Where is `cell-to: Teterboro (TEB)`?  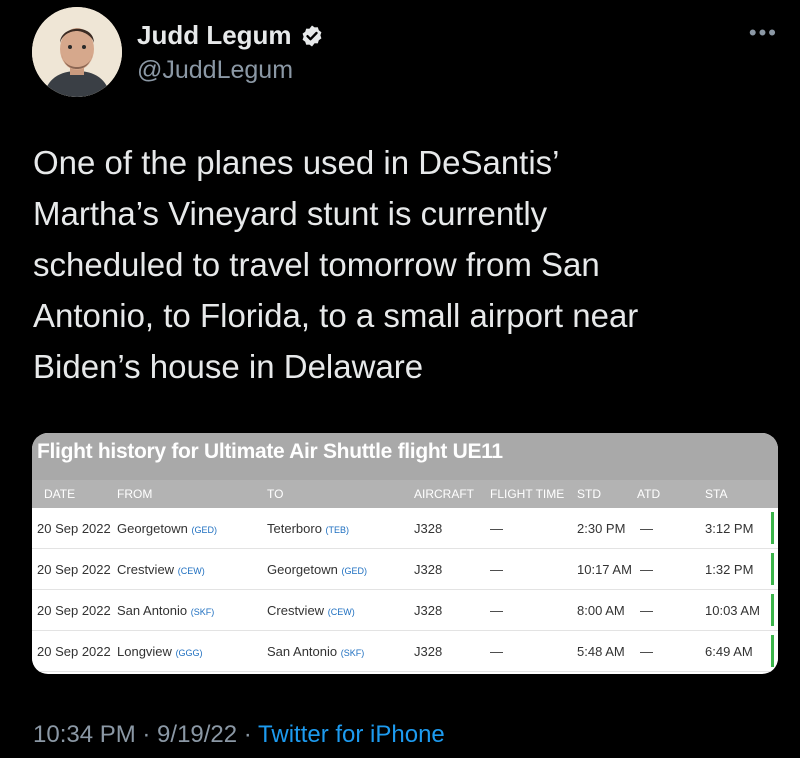
cell-to: Teterboro (TEB) is located at coordinates (308, 528).